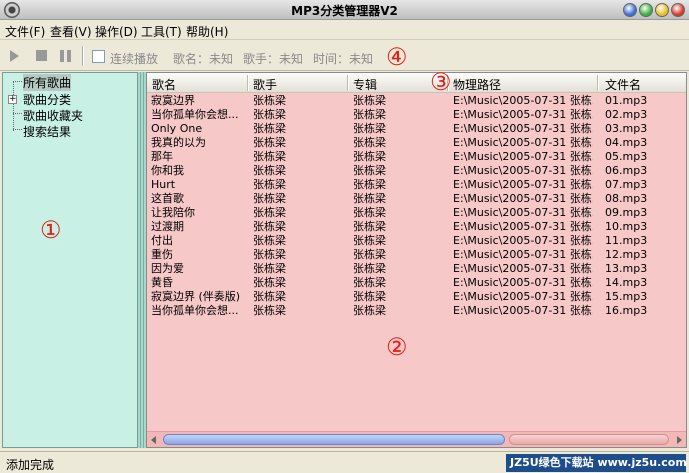 This screenshot has height=473, width=689. What do you see at coordinates (630, 10) in the screenshot?
I see `help-window-button` at bounding box center [630, 10].